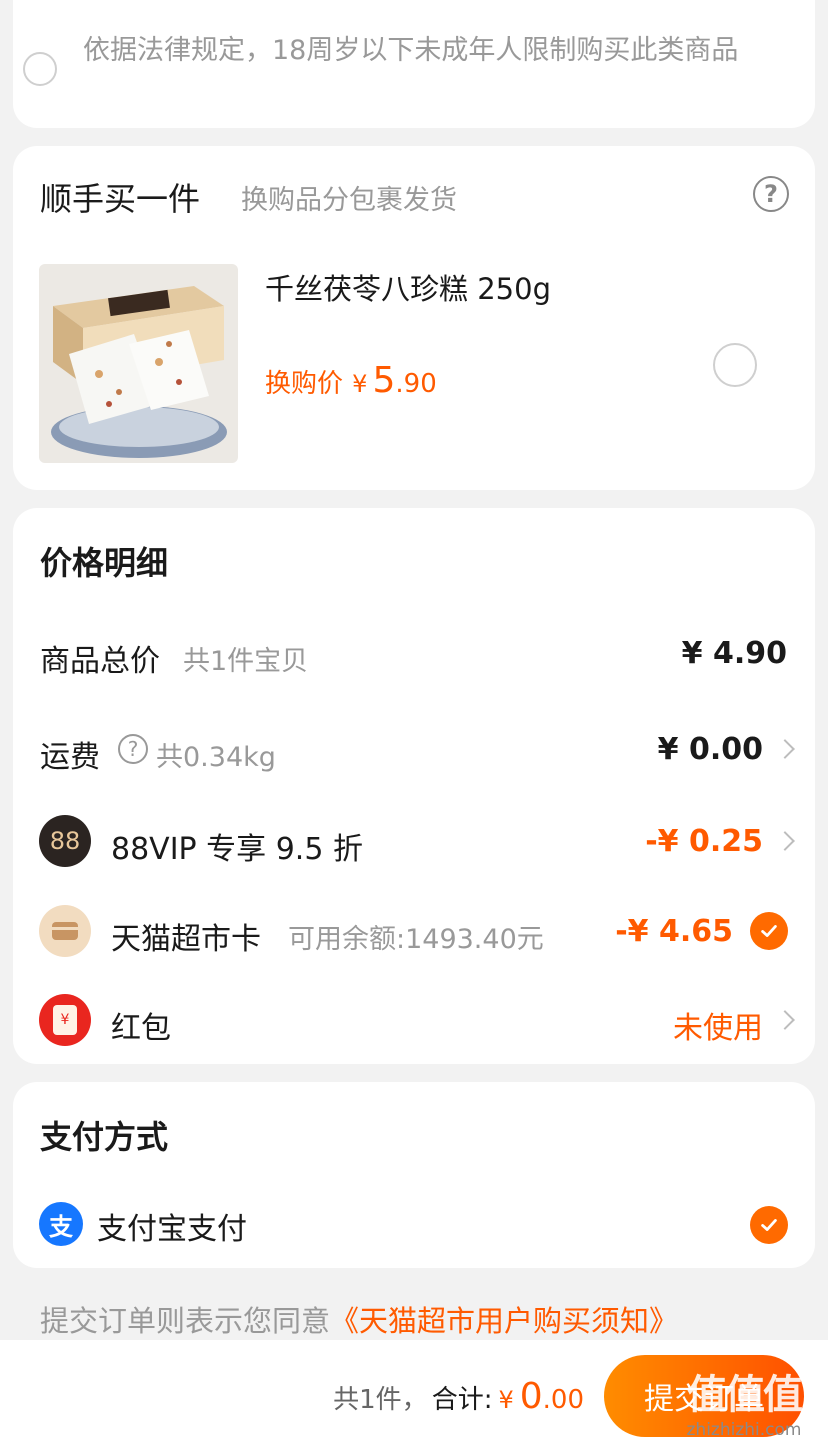 The image size is (828, 1450). What do you see at coordinates (304, 384) in the screenshot?
I see `price-label: 换购价` at bounding box center [304, 384].